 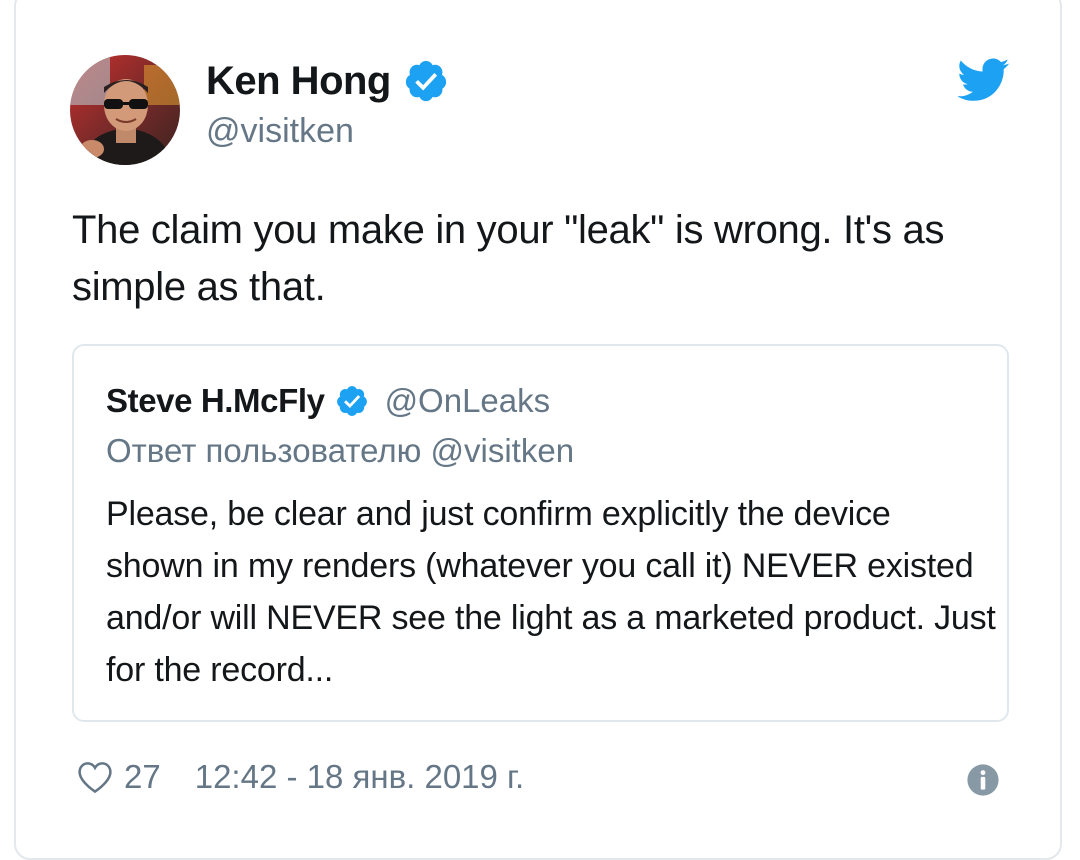 I want to click on quoted-author-name: Steve H.McFly, so click(x=215, y=400).